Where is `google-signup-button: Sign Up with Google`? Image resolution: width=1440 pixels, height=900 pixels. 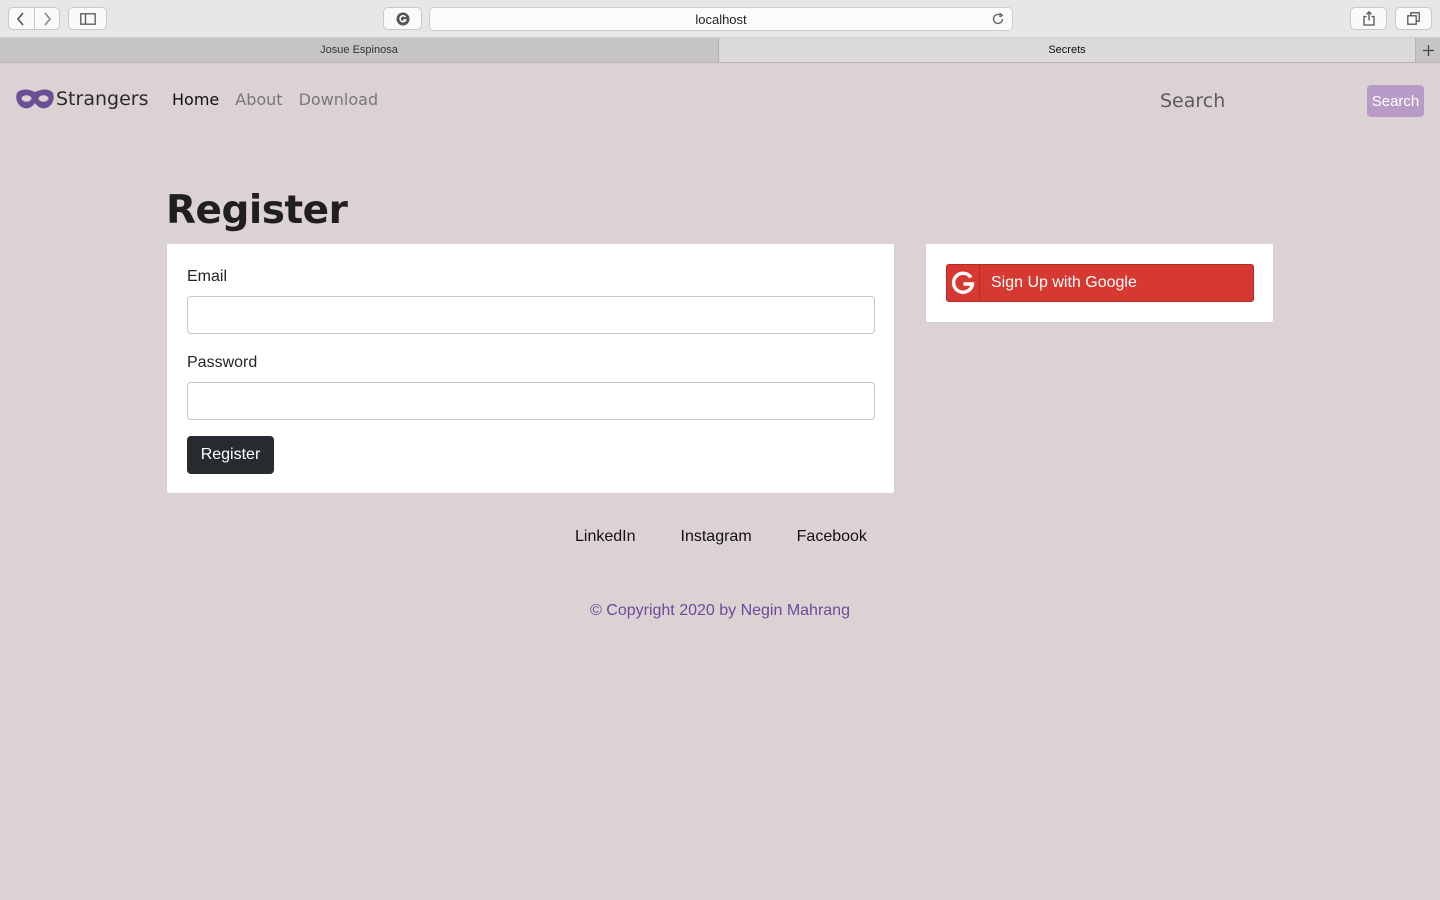 google-signup-button: Sign Up with Google is located at coordinates (1100, 283).